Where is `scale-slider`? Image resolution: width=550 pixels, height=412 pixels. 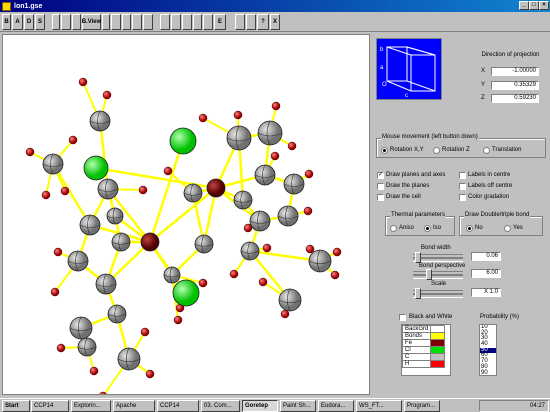 scale-slider is located at coordinates (438, 293).